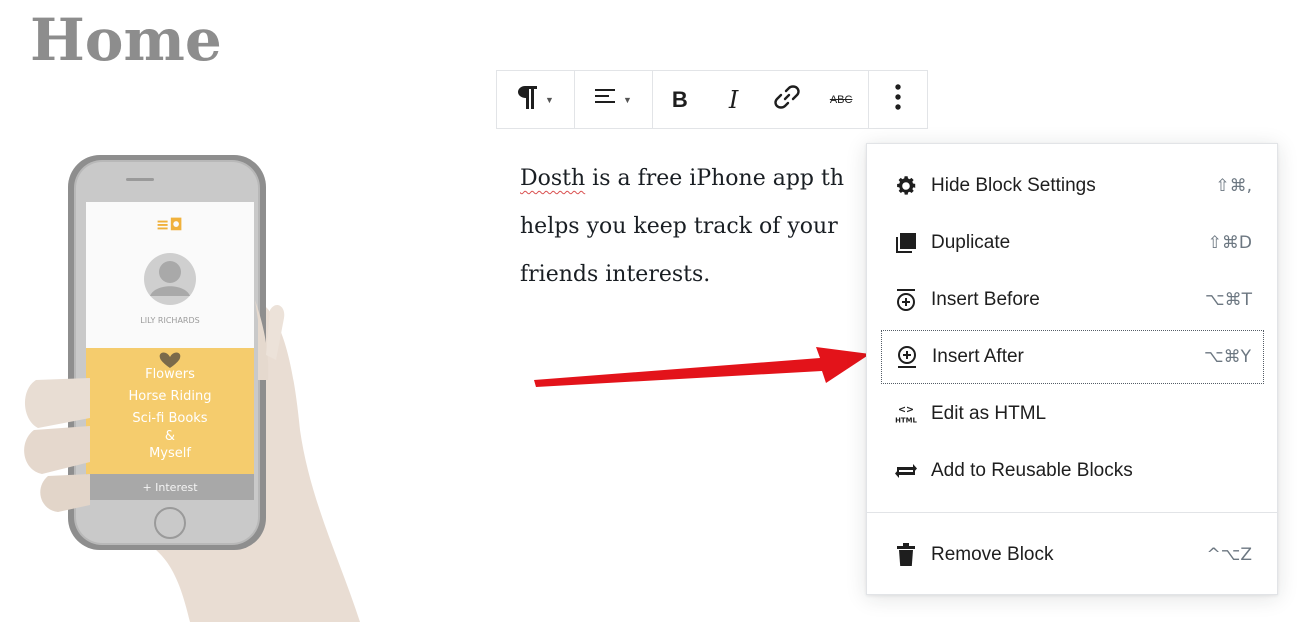  What do you see at coordinates (907, 357) in the screenshot?
I see `insert-after-icon` at bounding box center [907, 357].